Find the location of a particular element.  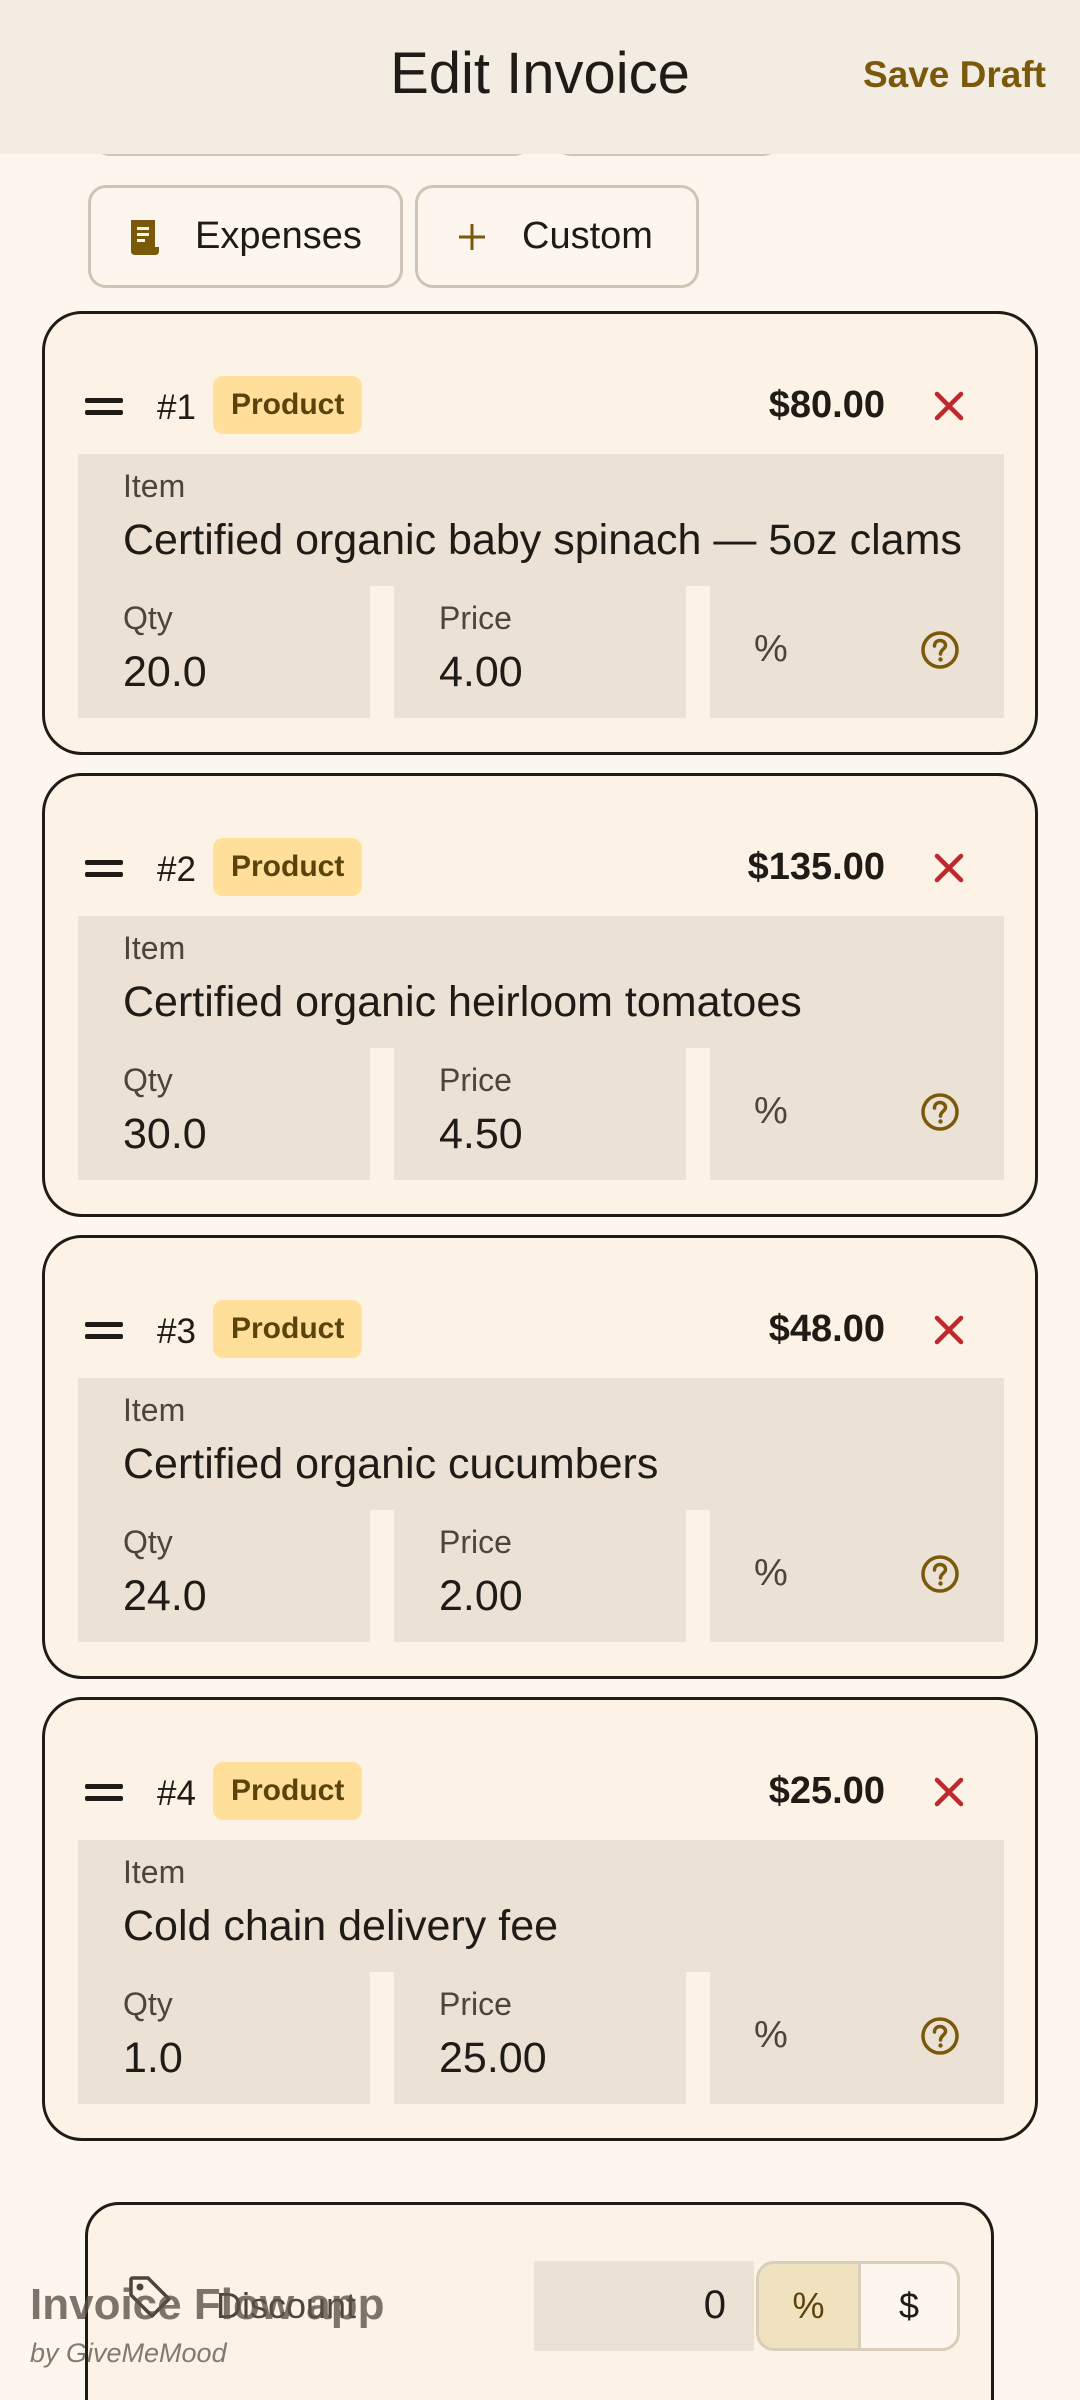

qty-field: Qty 1.0 is located at coordinates (224, 2038).